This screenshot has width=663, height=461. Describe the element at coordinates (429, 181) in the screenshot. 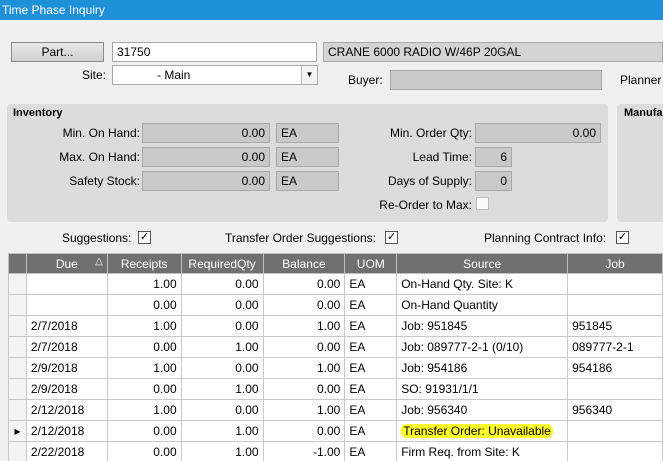

I see `days-of-supply-label: Days of Supply:` at that location.